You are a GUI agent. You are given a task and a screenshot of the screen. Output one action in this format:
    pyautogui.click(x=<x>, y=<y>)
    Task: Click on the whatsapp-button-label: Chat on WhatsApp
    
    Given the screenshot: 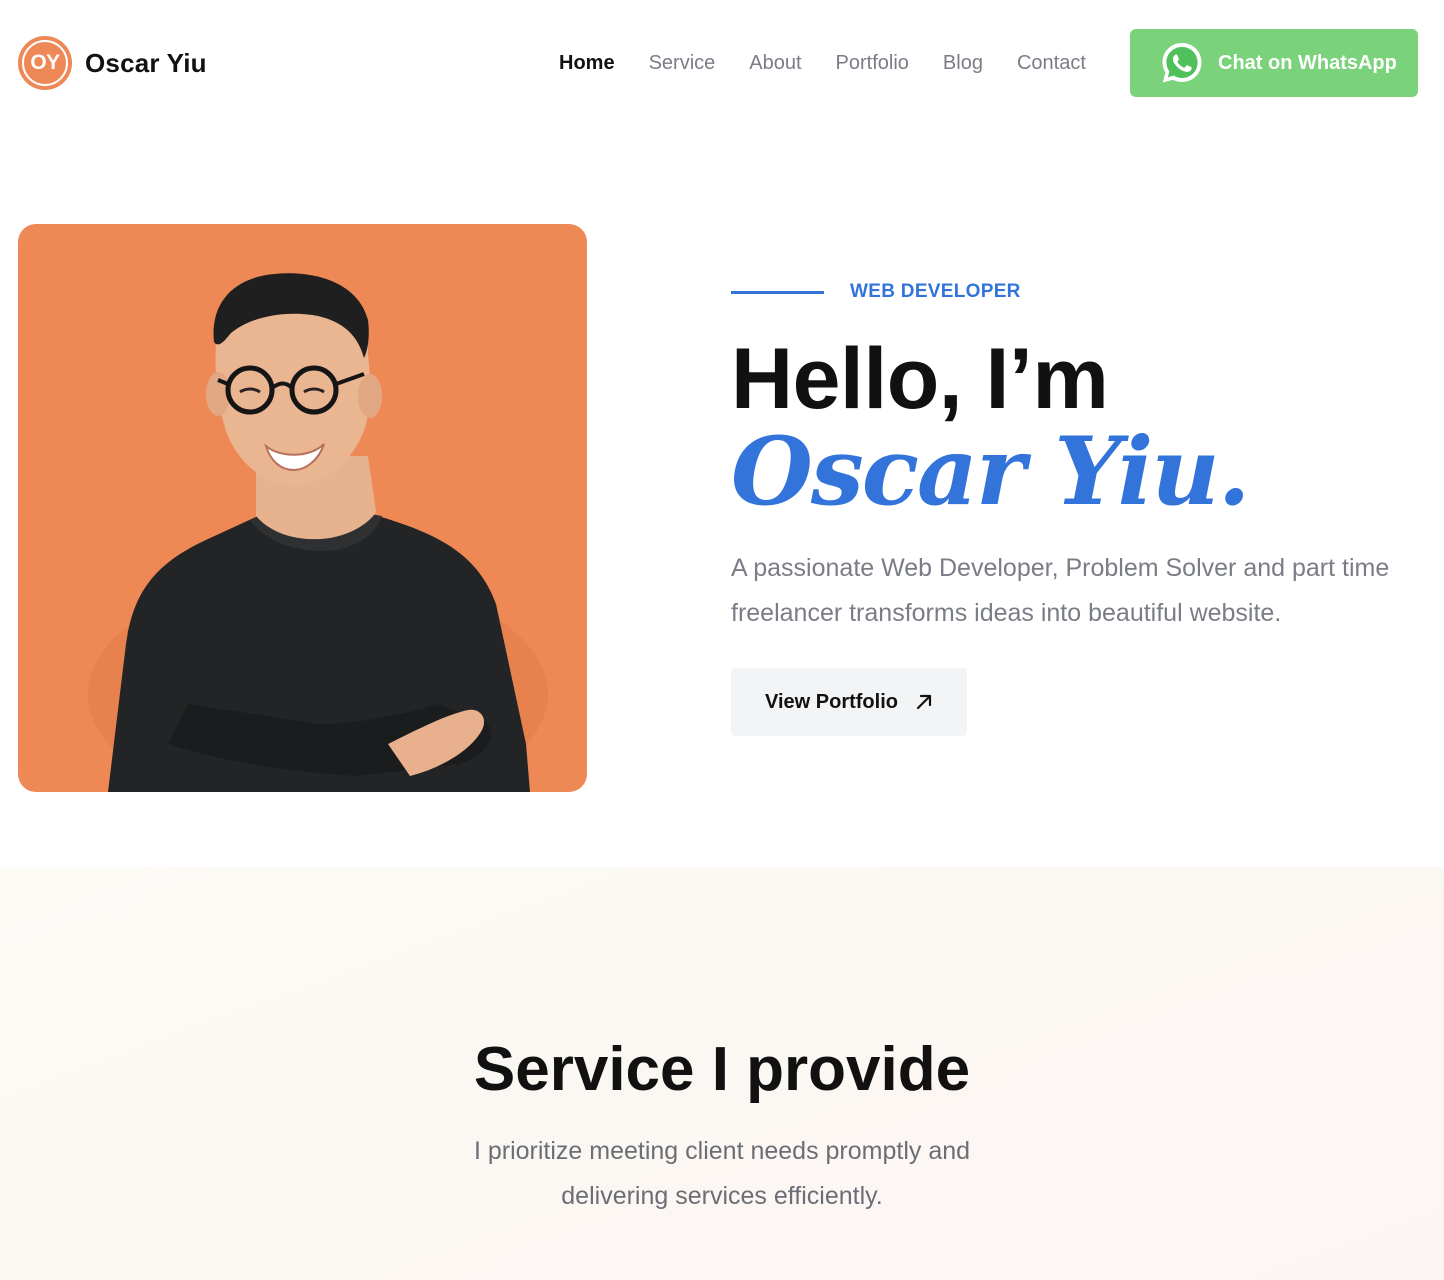 What is the action you would take?
    pyautogui.click(x=1307, y=62)
    